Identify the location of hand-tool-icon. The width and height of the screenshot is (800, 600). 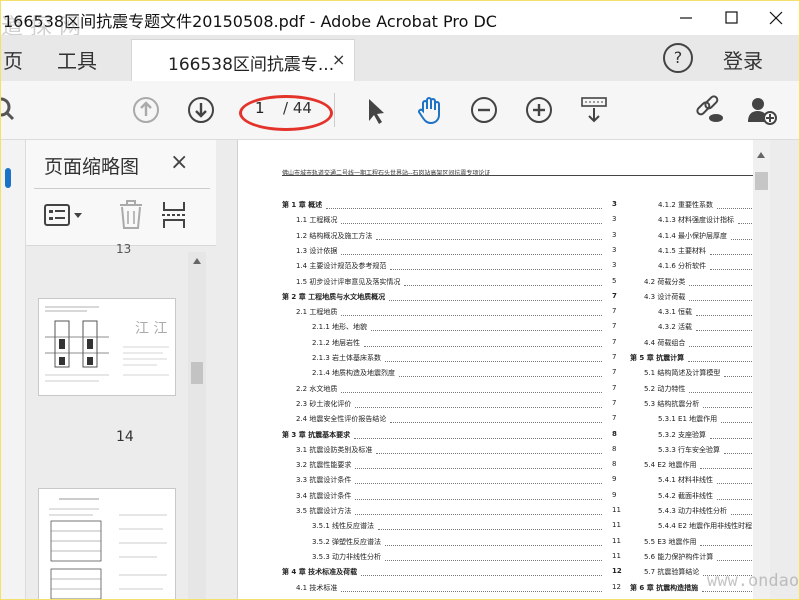
(430, 110).